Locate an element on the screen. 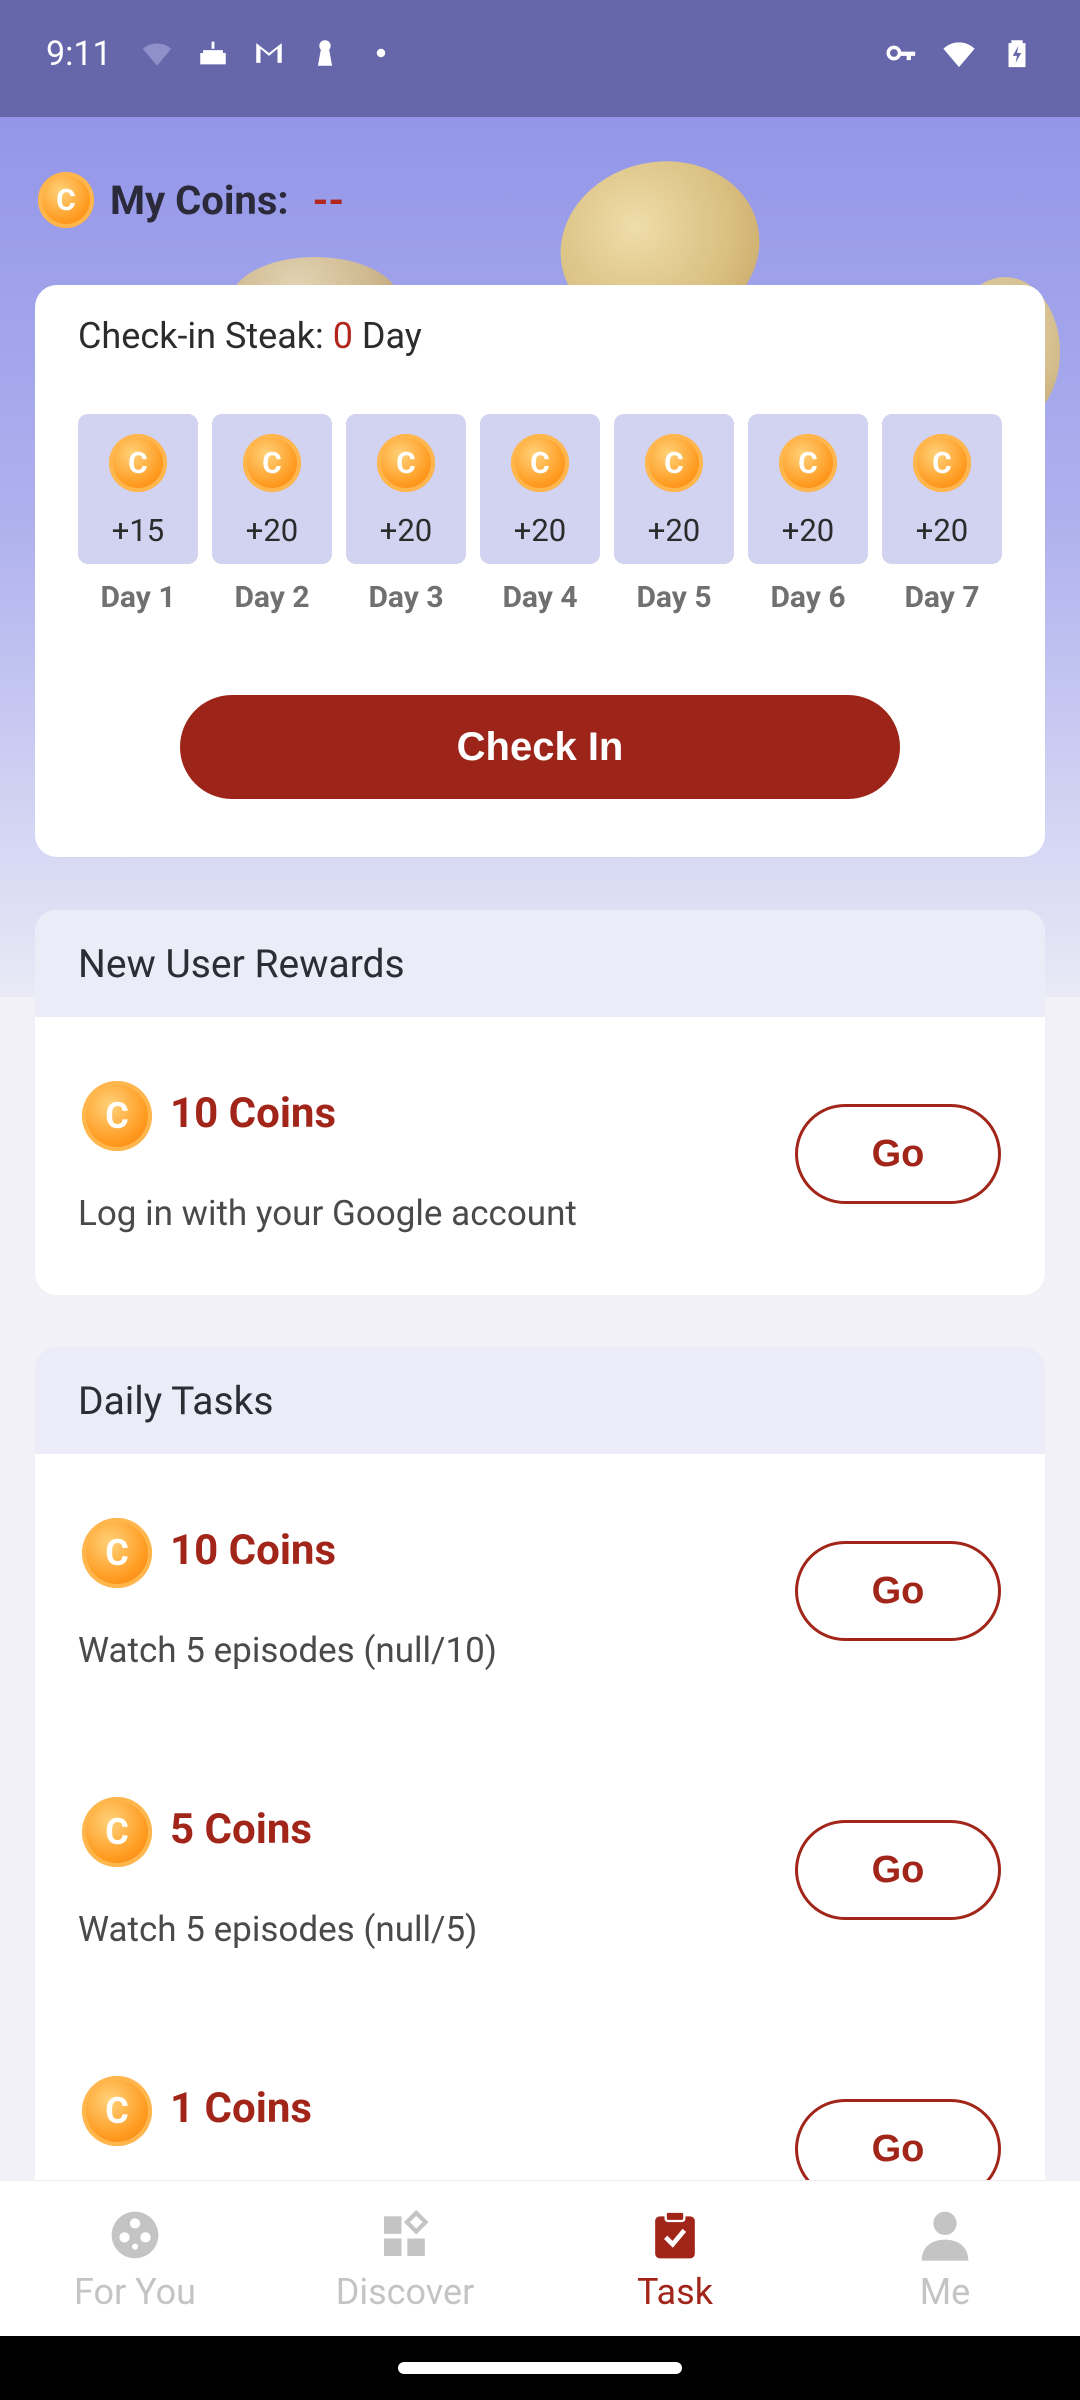  clipboard-check-icon is located at coordinates (675, 2234).